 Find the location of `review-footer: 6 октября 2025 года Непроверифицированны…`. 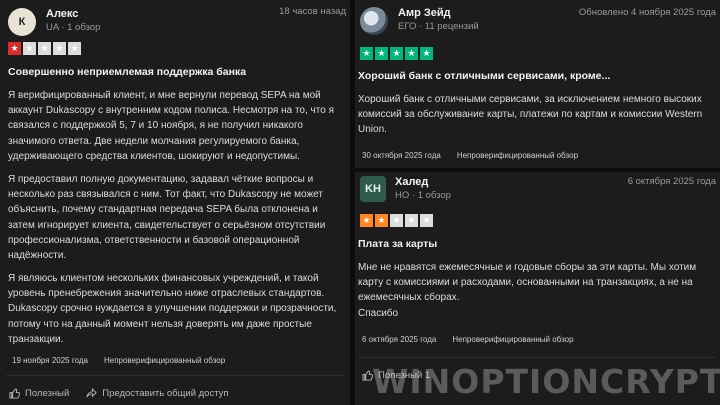

review-footer: 6 октября 2025 года Непроверифицированны… is located at coordinates (468, 339).